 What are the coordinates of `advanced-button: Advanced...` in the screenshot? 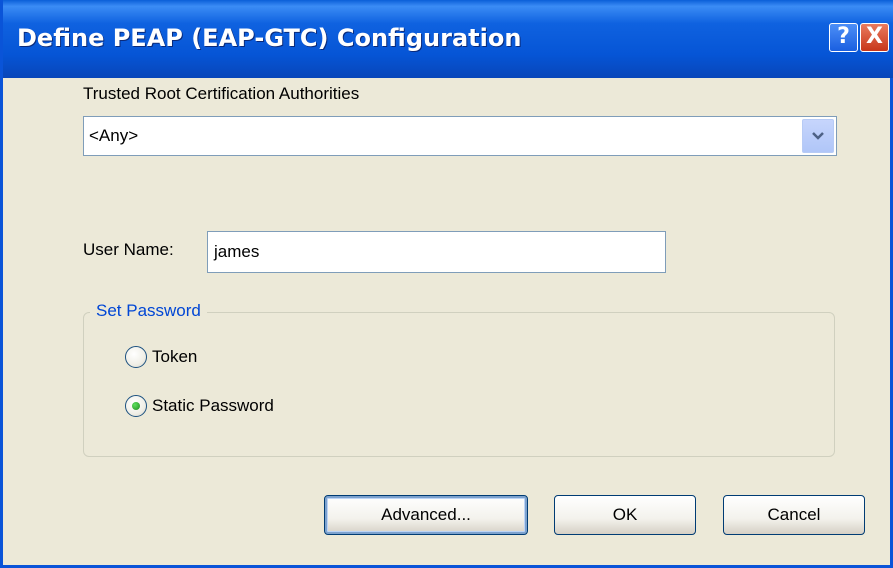 It's located at (426, 515).